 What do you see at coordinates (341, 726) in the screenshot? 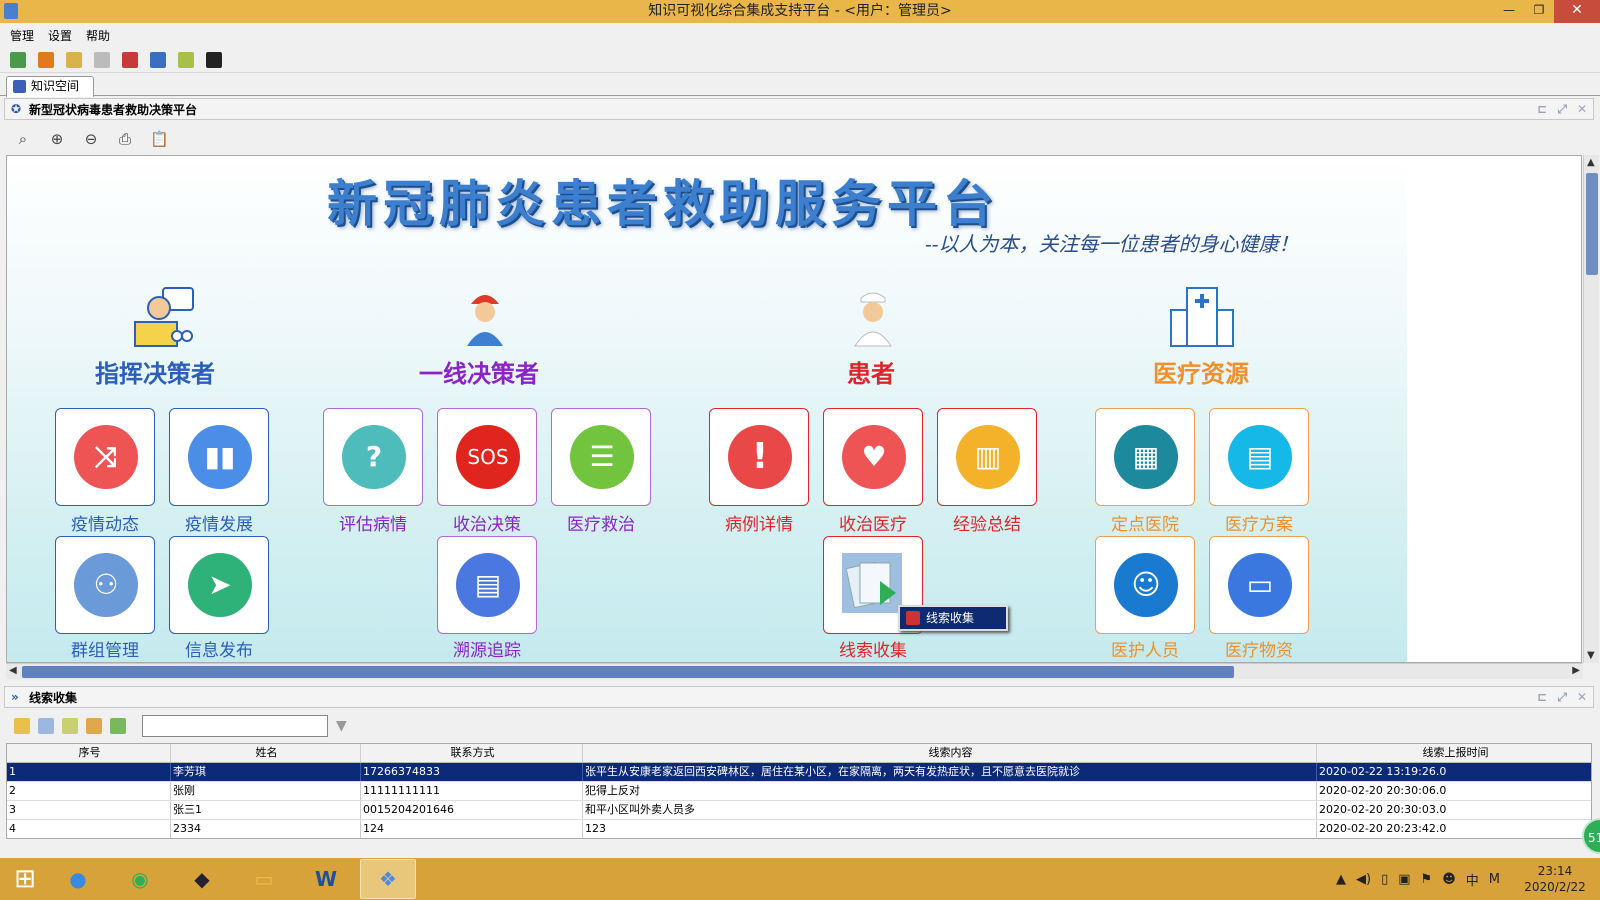
I see `filter-icon: ▼` at bounding box center [341, 726].